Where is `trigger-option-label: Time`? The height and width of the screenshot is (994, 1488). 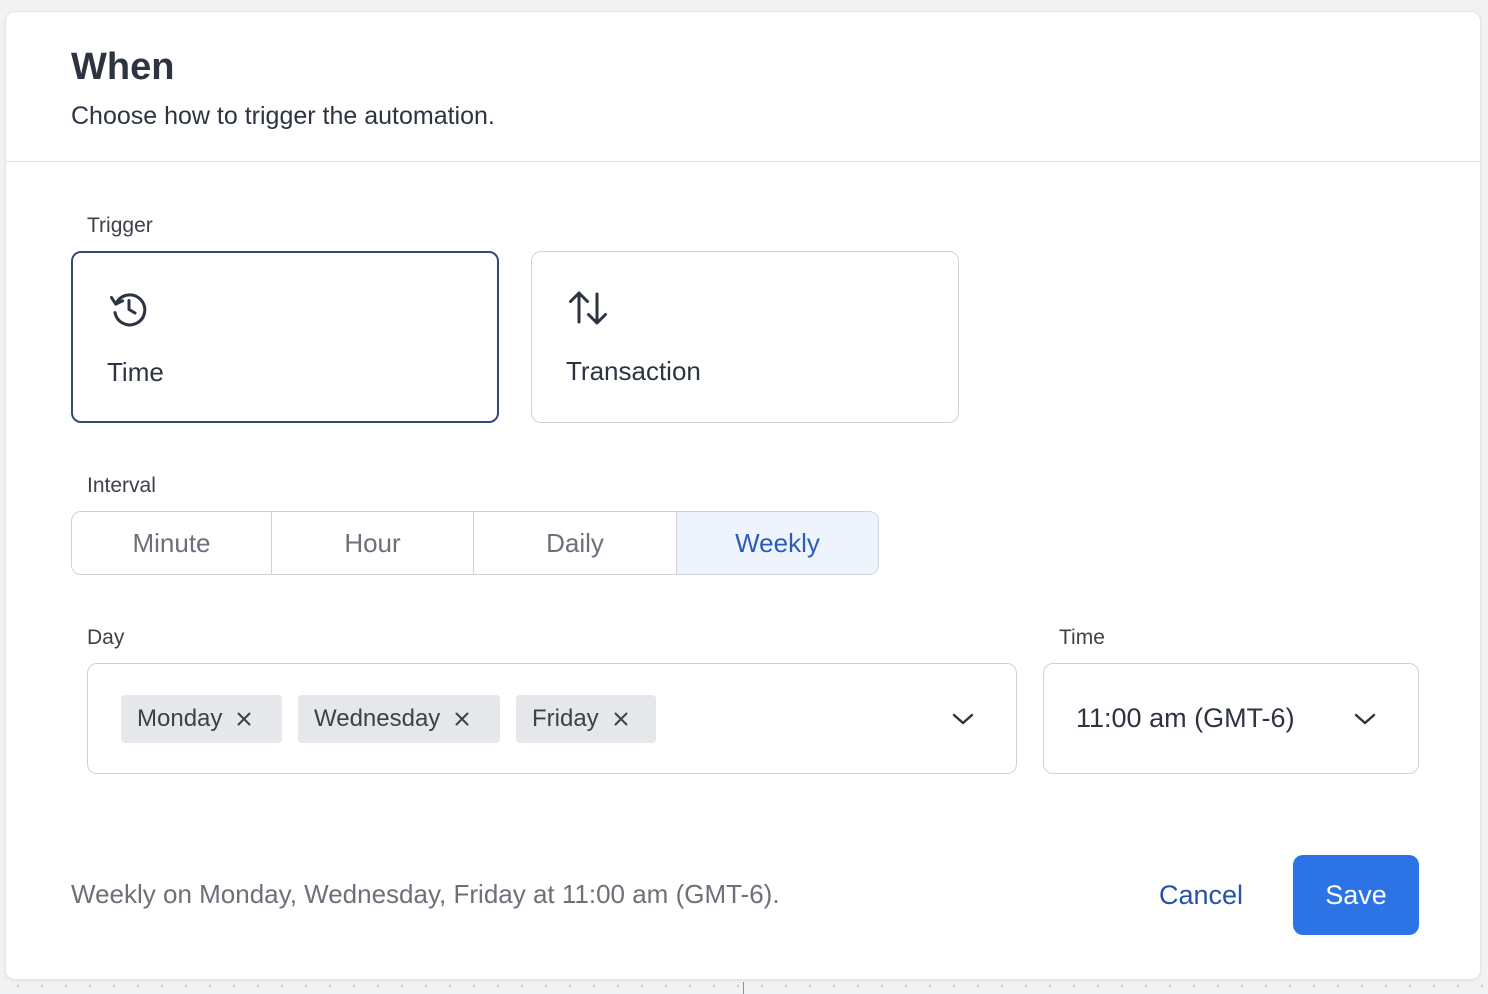 trigger-option-label: Time is located at coordinates (135, 372).